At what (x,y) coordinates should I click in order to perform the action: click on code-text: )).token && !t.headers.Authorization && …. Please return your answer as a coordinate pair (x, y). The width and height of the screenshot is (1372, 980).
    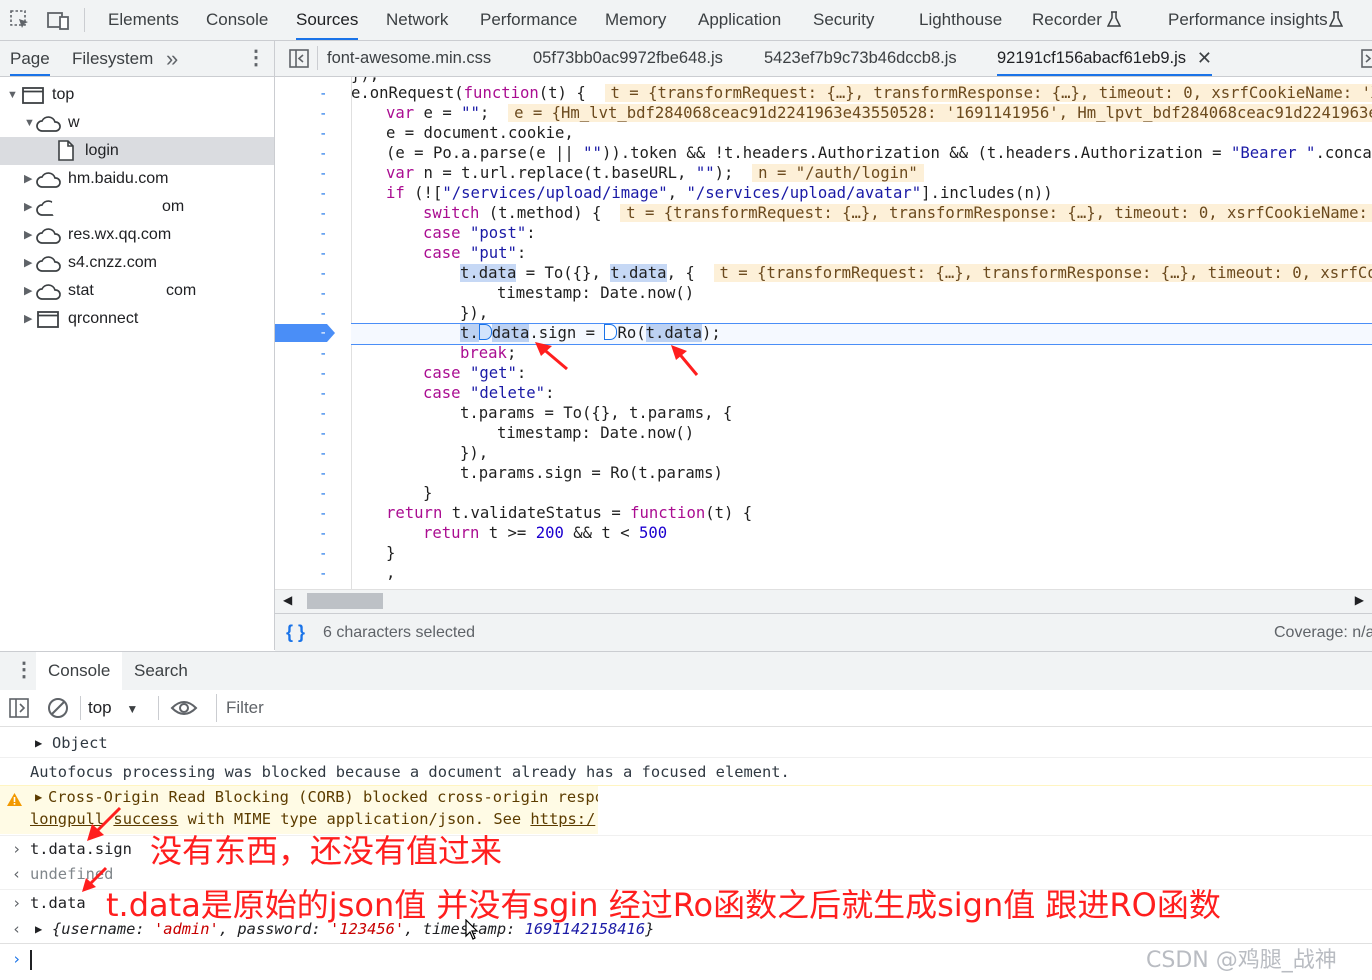
    Looking at the image, I should click on (916, 153).